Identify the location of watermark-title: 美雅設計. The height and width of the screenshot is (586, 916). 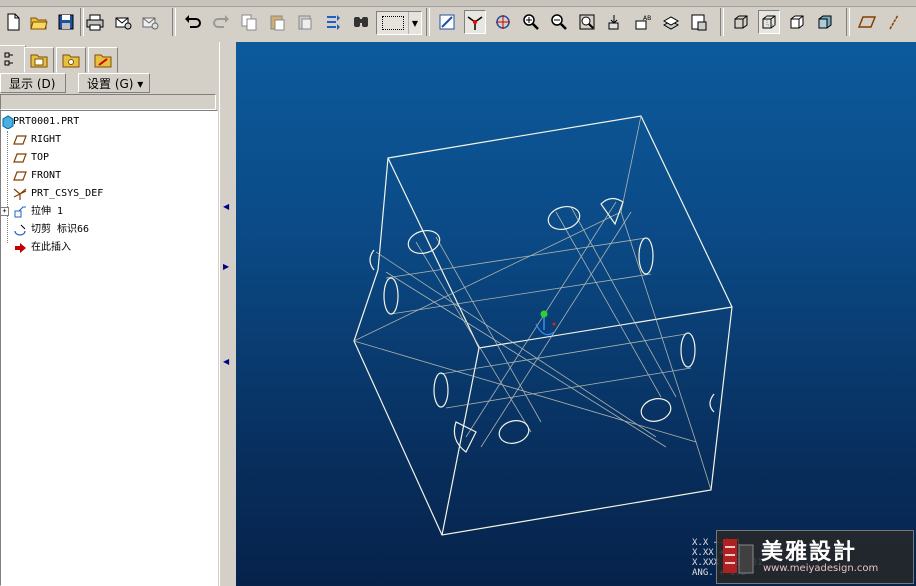
(809, 552).